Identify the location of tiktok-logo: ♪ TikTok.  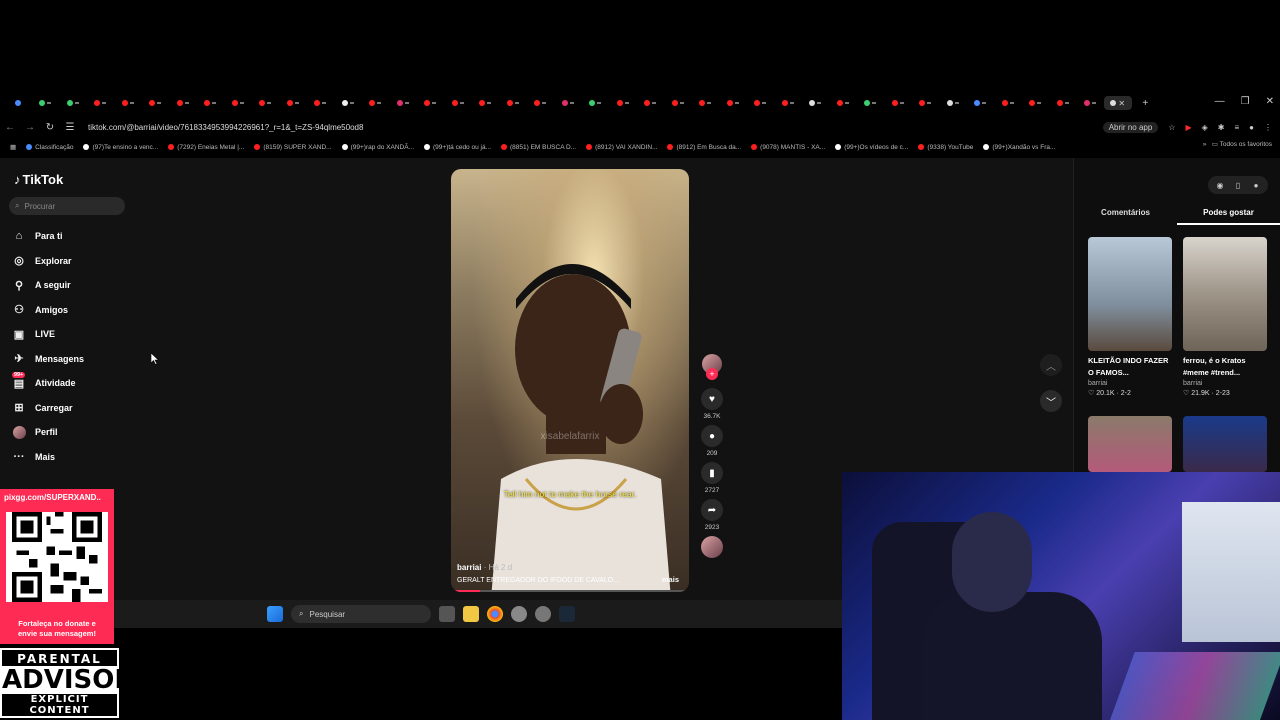
(38, 179).